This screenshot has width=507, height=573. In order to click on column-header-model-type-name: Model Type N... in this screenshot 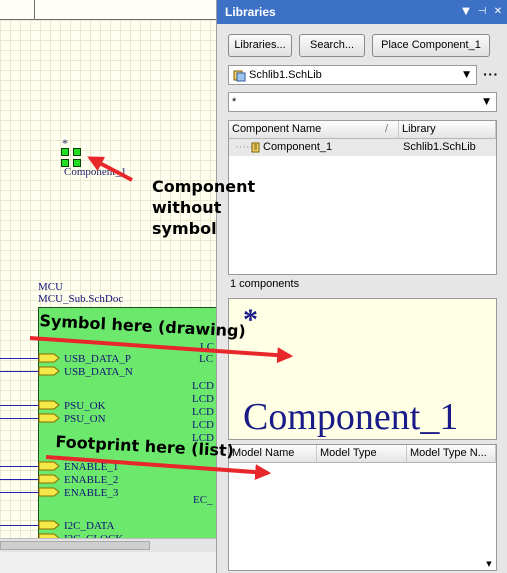, I will do `click(451, 454)`.